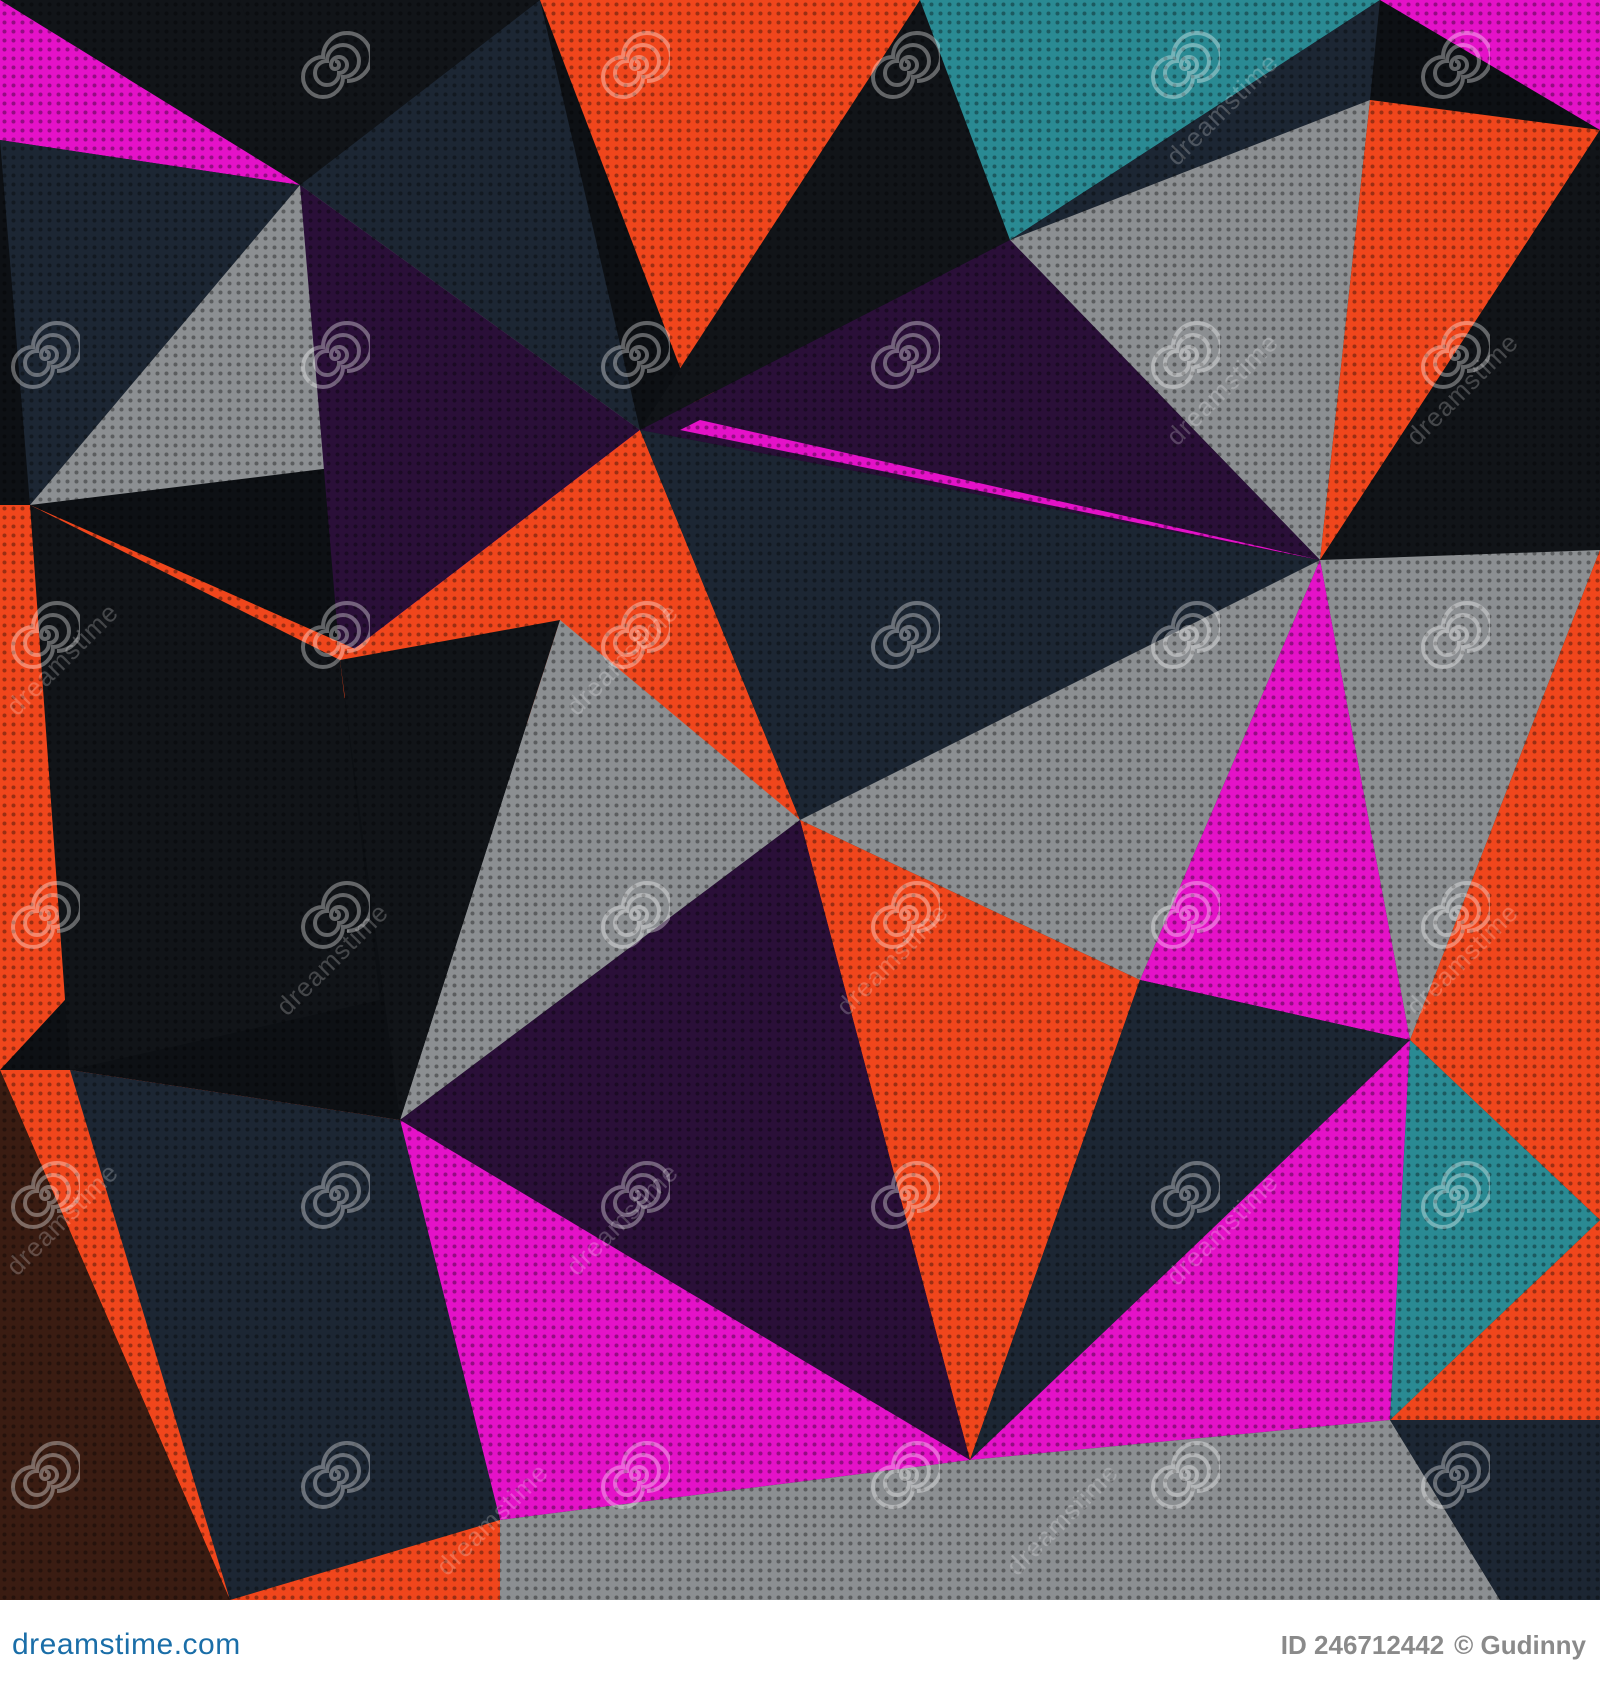 This screenshot has height=1690, width=1600. What do you see at coordinates (1520, 1644) in the screenshot?
I see `author-credit-text: © Gudinny` at bounding box center [1520, 1644].